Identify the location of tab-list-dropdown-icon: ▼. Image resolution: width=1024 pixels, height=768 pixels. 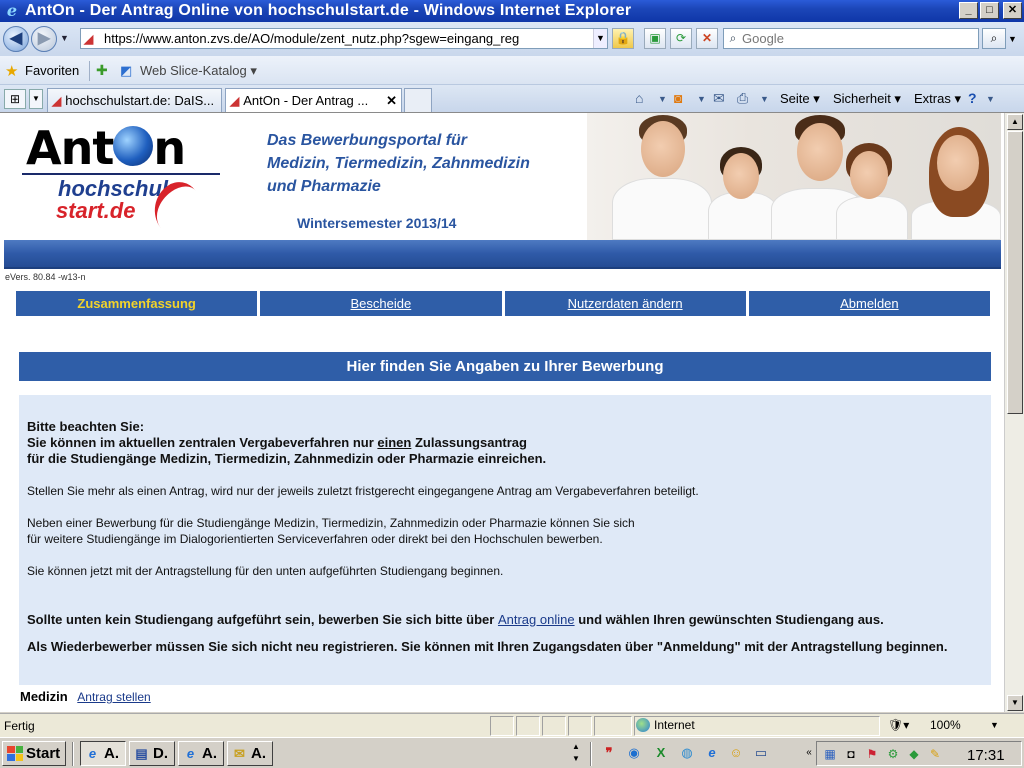
(36, 99).